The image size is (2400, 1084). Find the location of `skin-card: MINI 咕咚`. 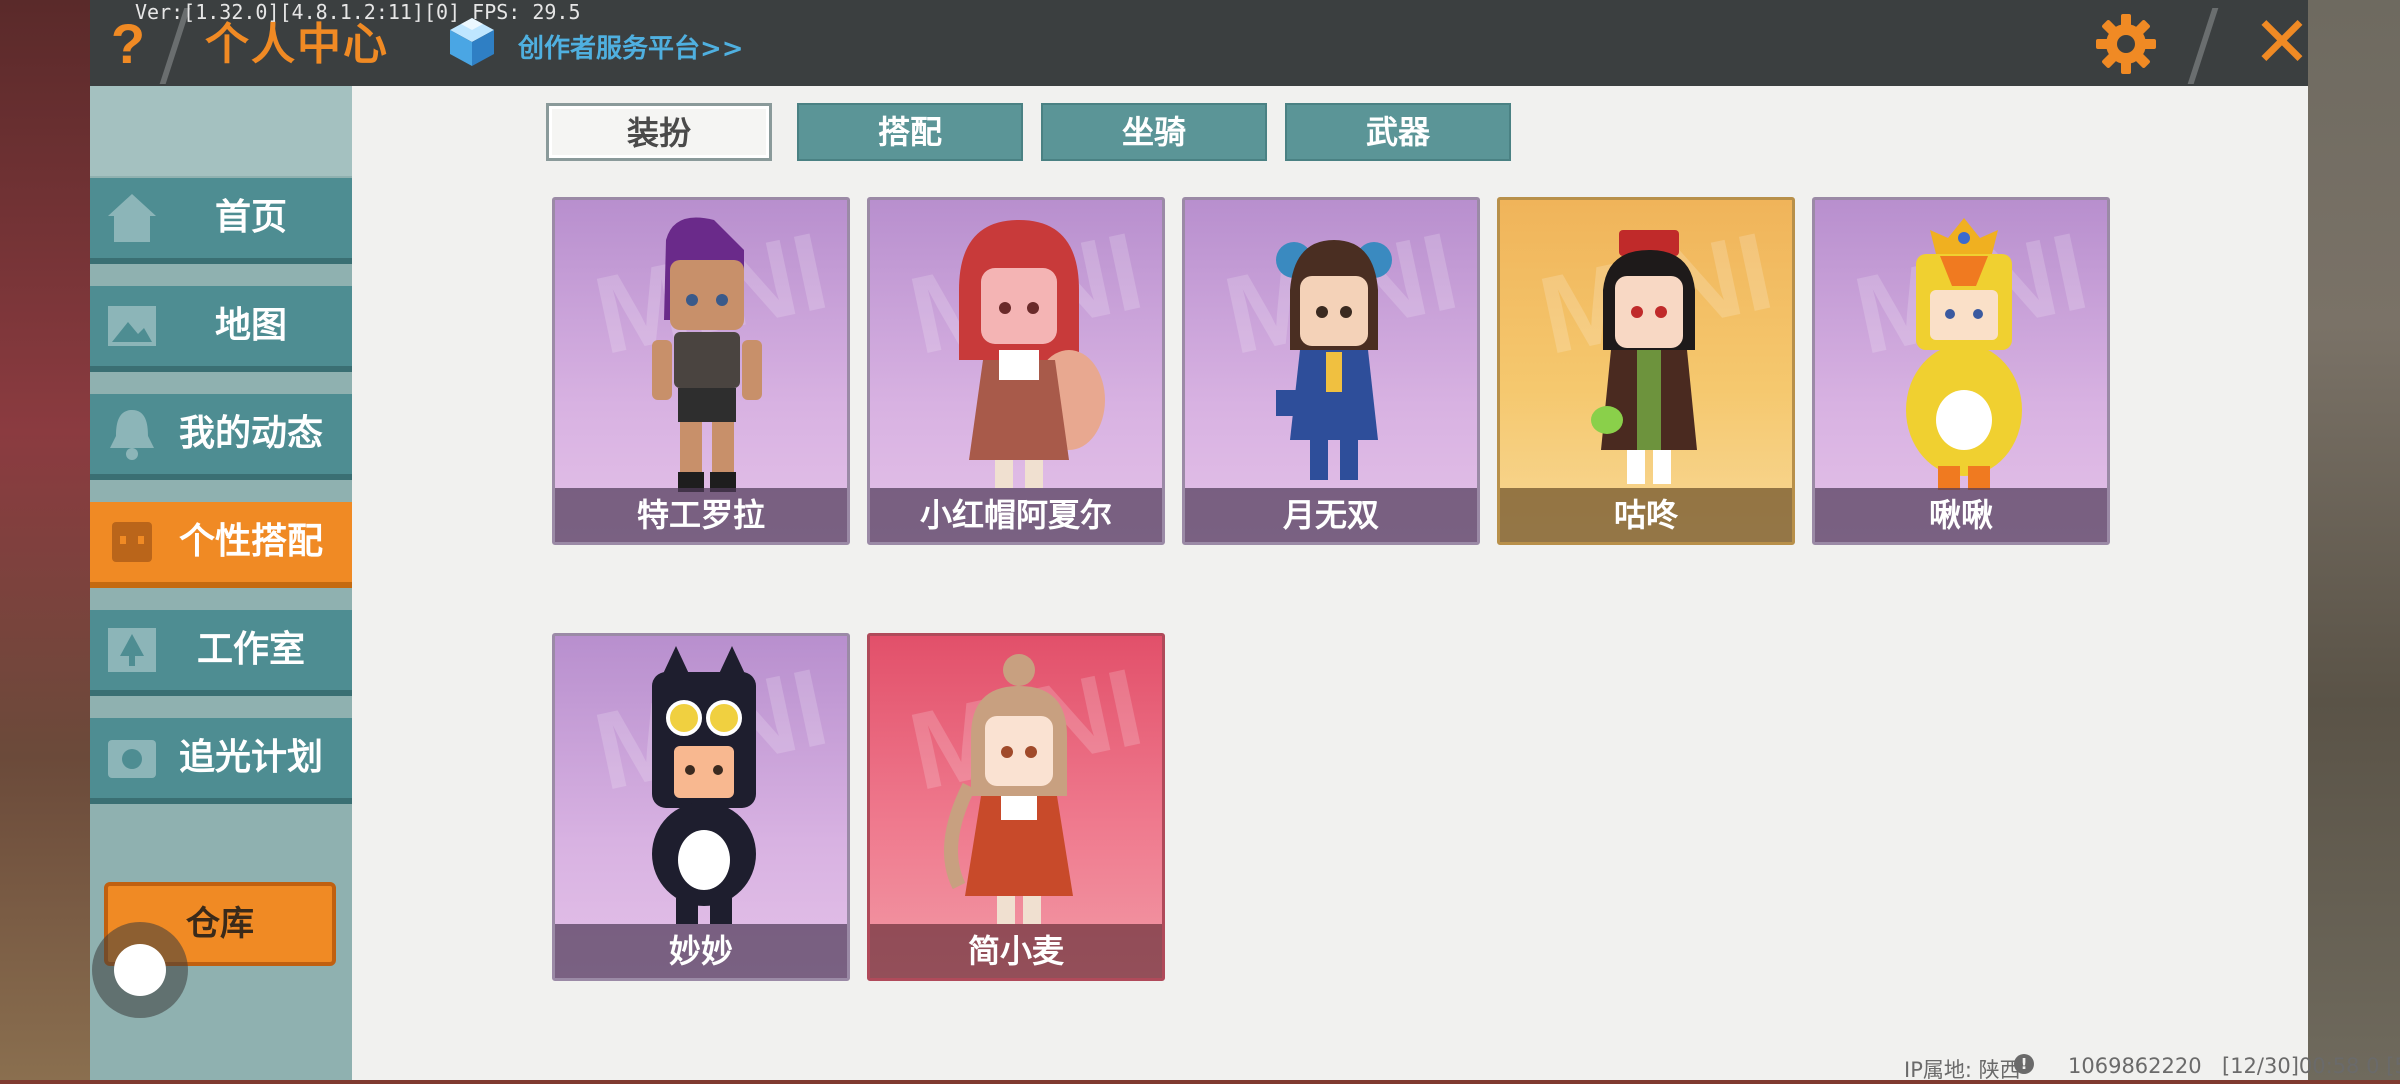

skin-card: MINI 咕咚 is located at coordinates (1646, 371).